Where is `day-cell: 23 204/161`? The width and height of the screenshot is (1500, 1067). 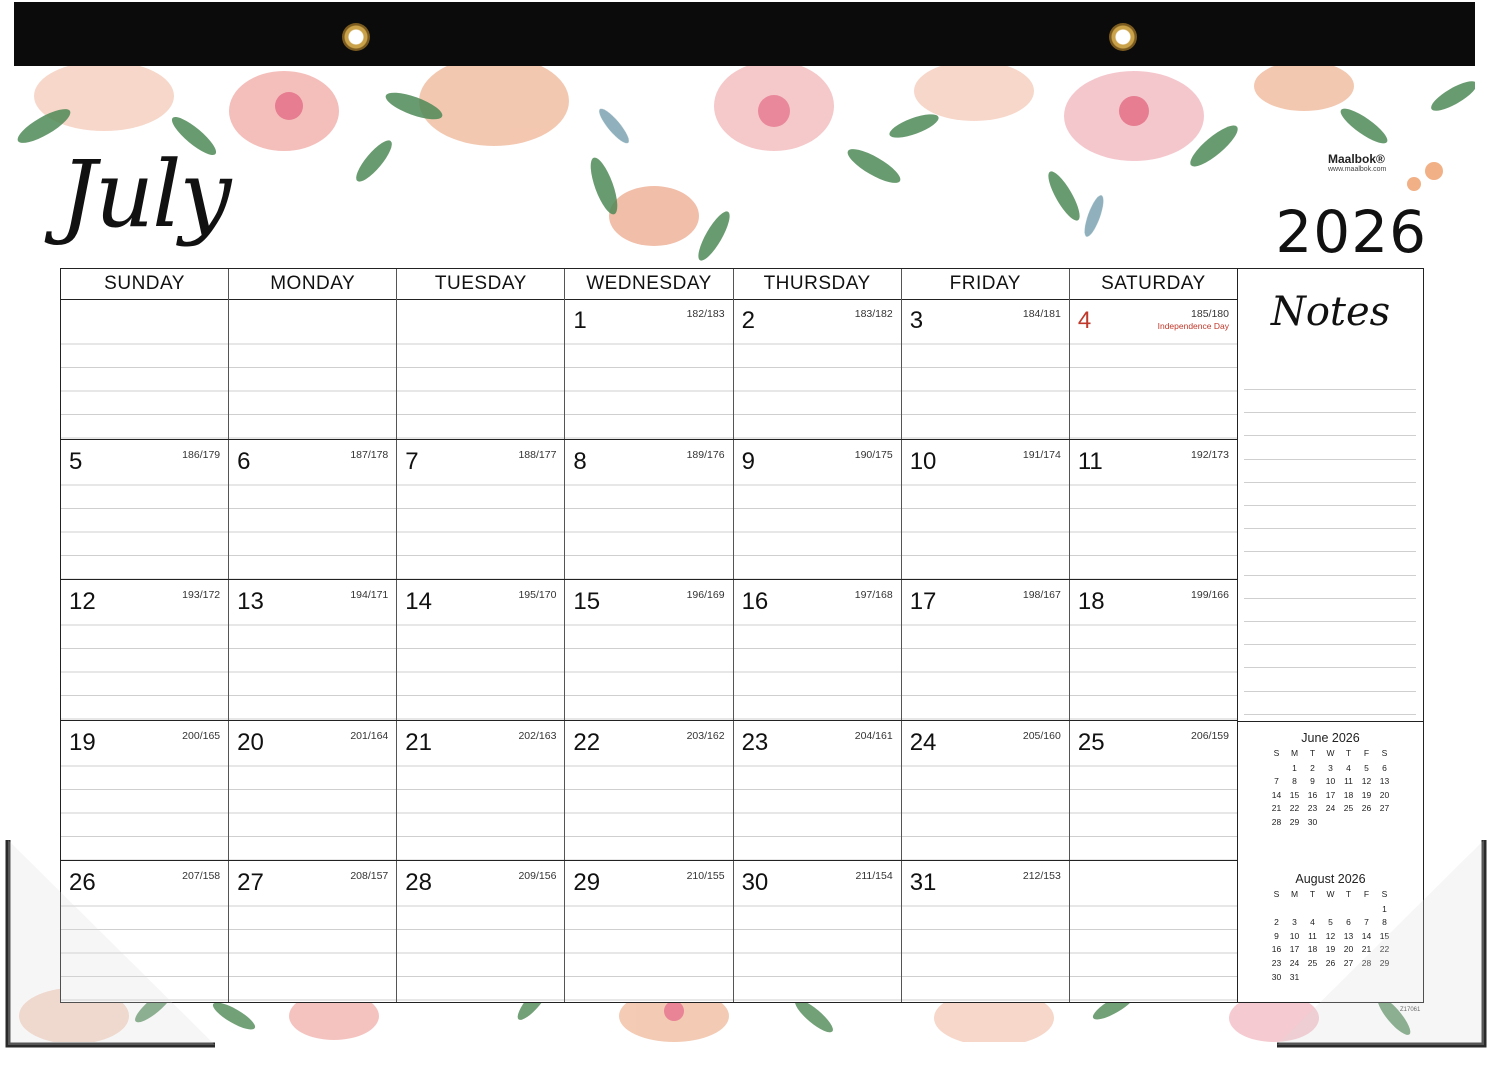
day-cell: 23 204/161 is located at coordinates (817, 790).